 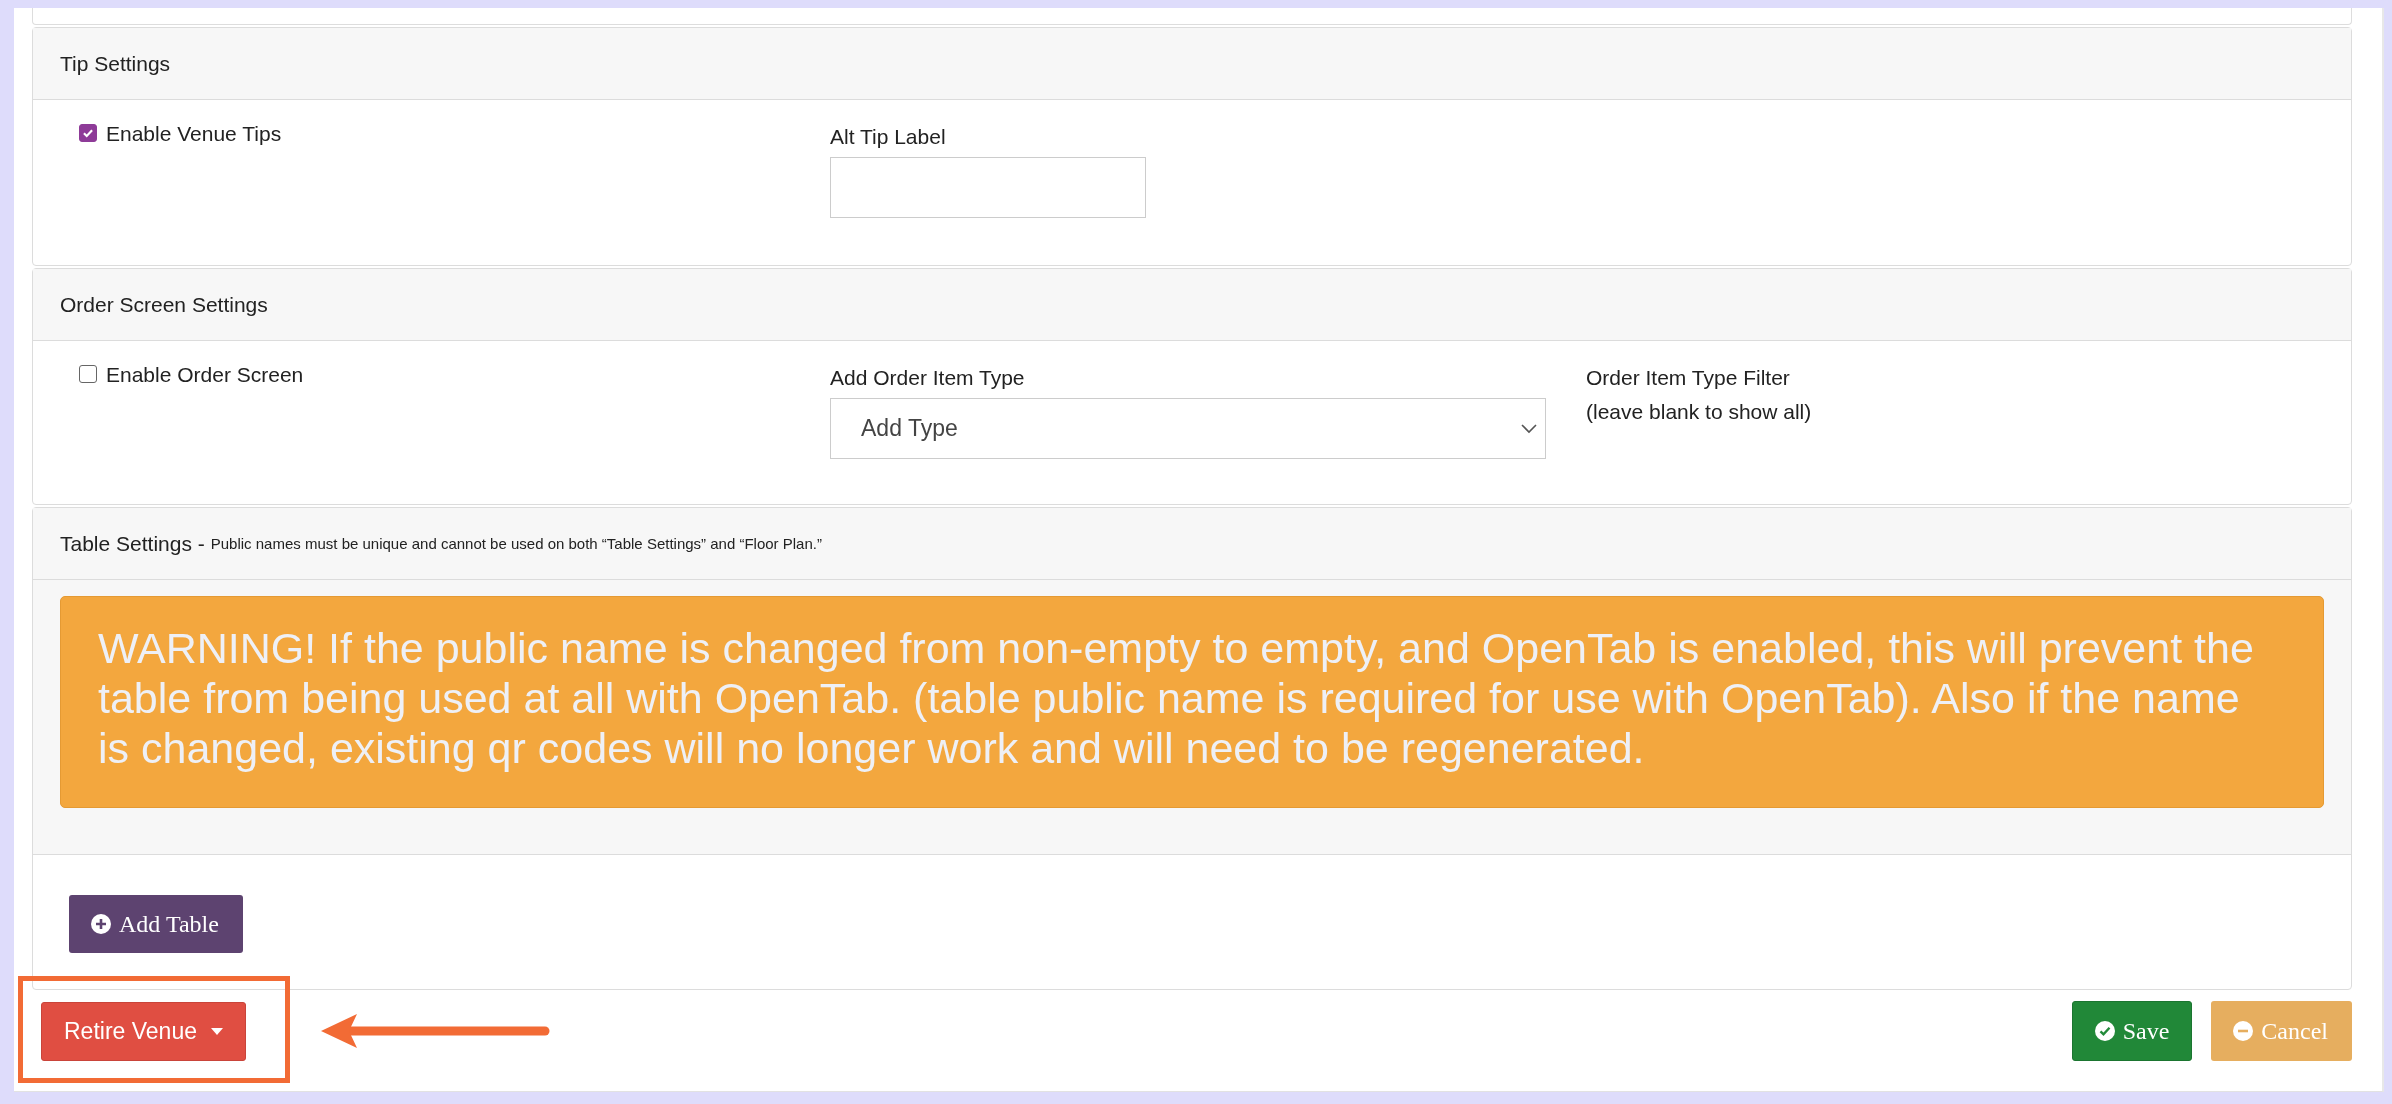 What do you see at coordinates (2104, 1031) in the screenshot?
I see `check-circle-icon` at bounding box center [2104, 1031].